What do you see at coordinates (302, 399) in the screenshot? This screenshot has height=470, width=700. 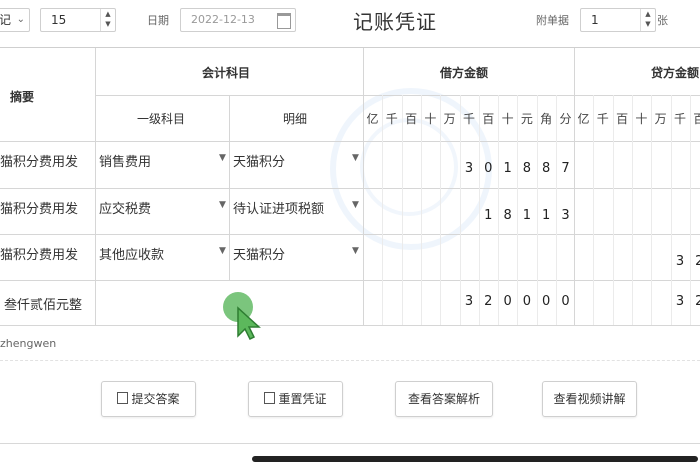 I see `reset-voucher-label: 重置凭证` at bounding box center [302, 399].